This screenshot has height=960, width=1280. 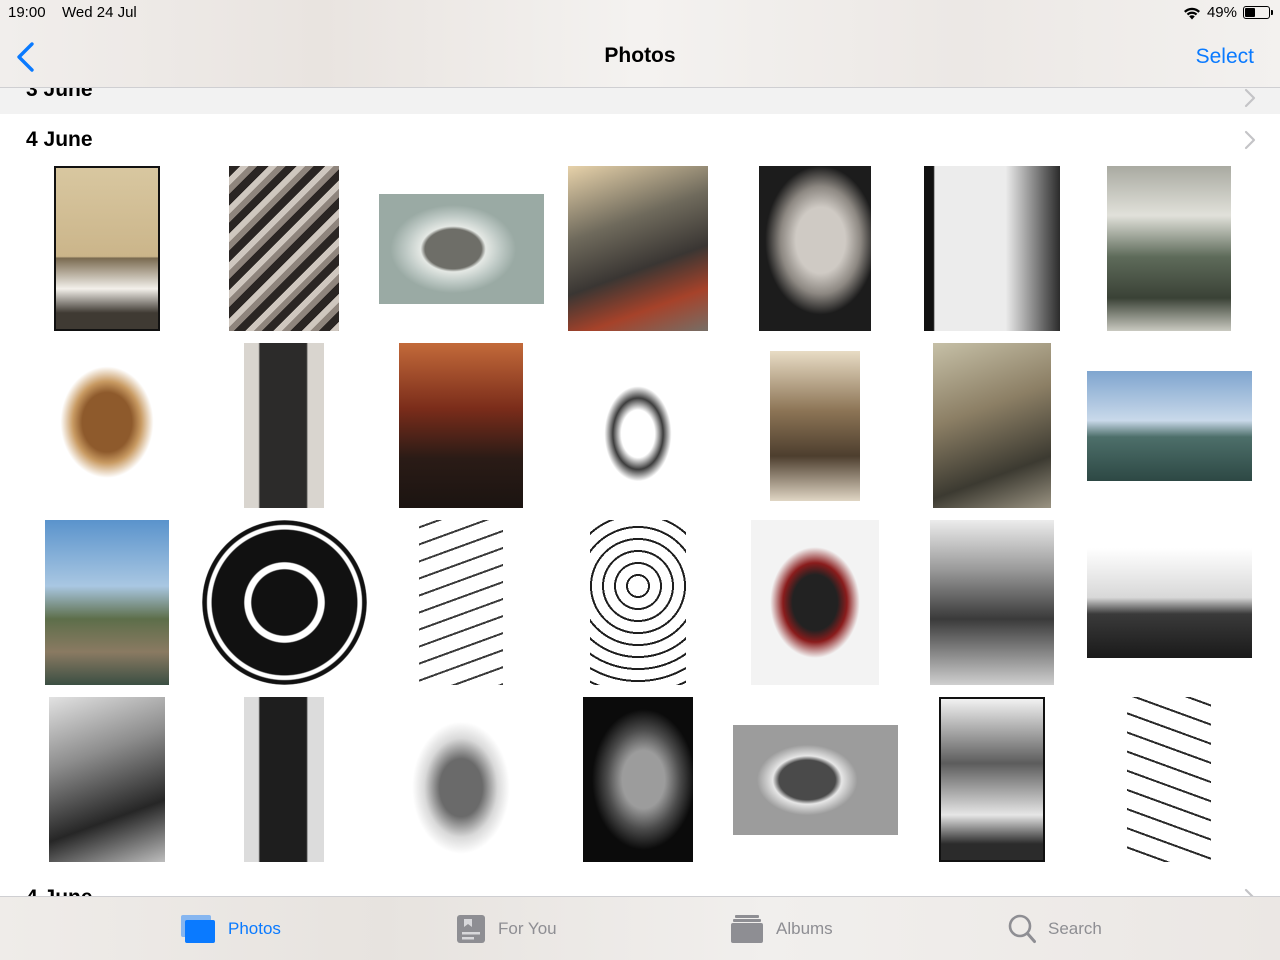 I want to click on octopus-sketch-bw-image, so click(x=1169, y=779).